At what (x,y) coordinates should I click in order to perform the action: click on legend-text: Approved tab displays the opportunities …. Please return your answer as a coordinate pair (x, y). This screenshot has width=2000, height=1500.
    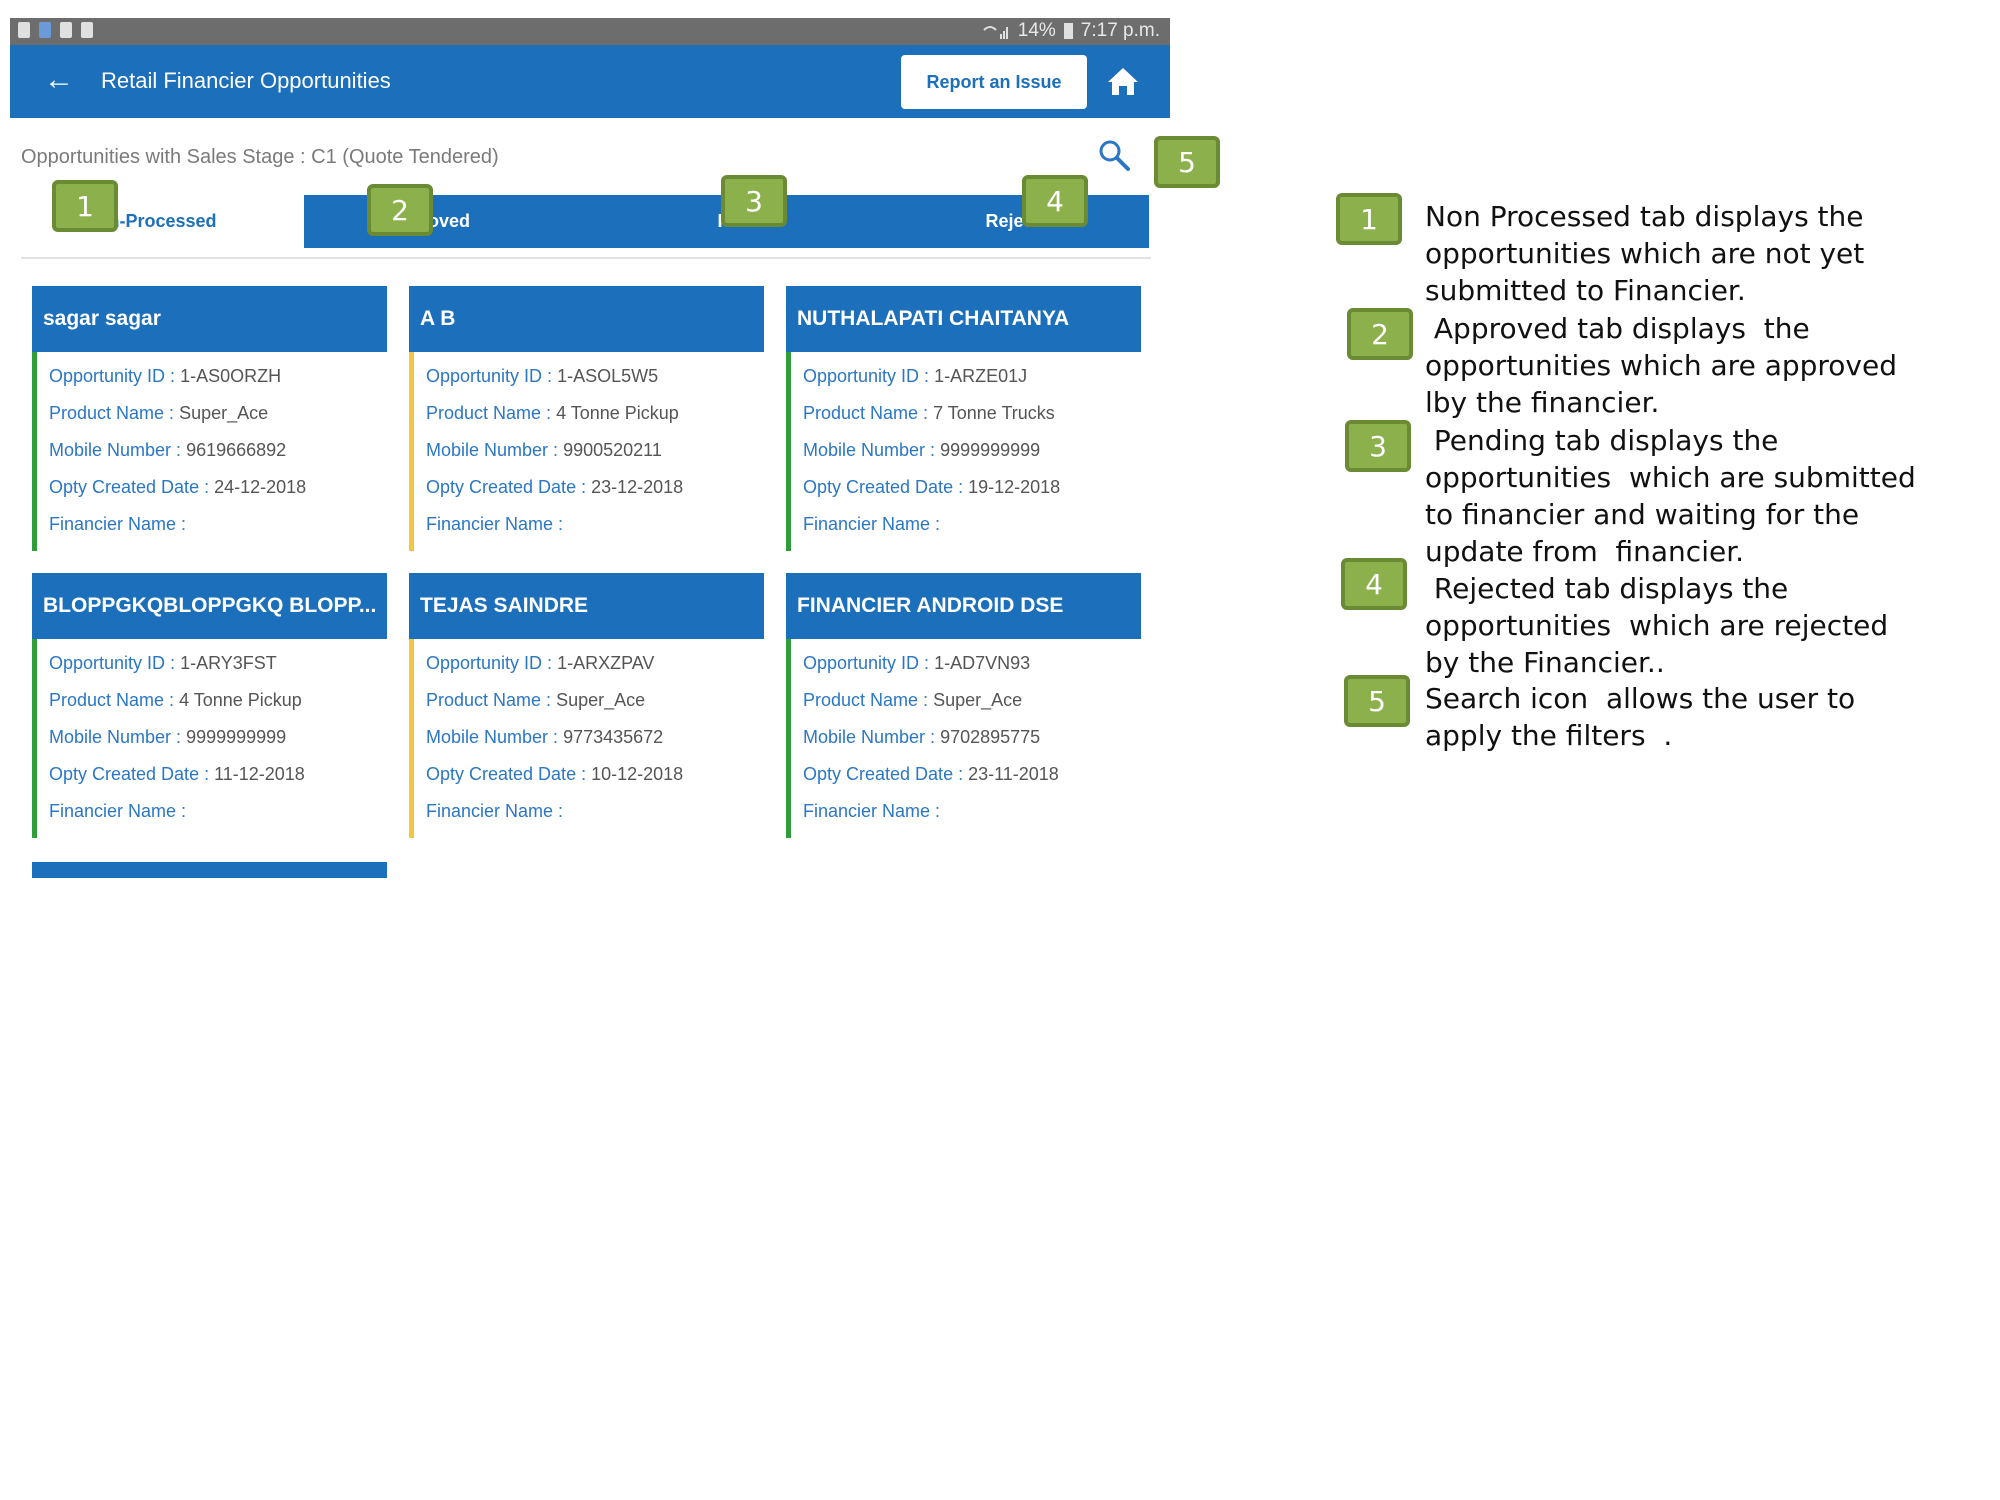
    Looking at the image, I should click on (1665, 365).